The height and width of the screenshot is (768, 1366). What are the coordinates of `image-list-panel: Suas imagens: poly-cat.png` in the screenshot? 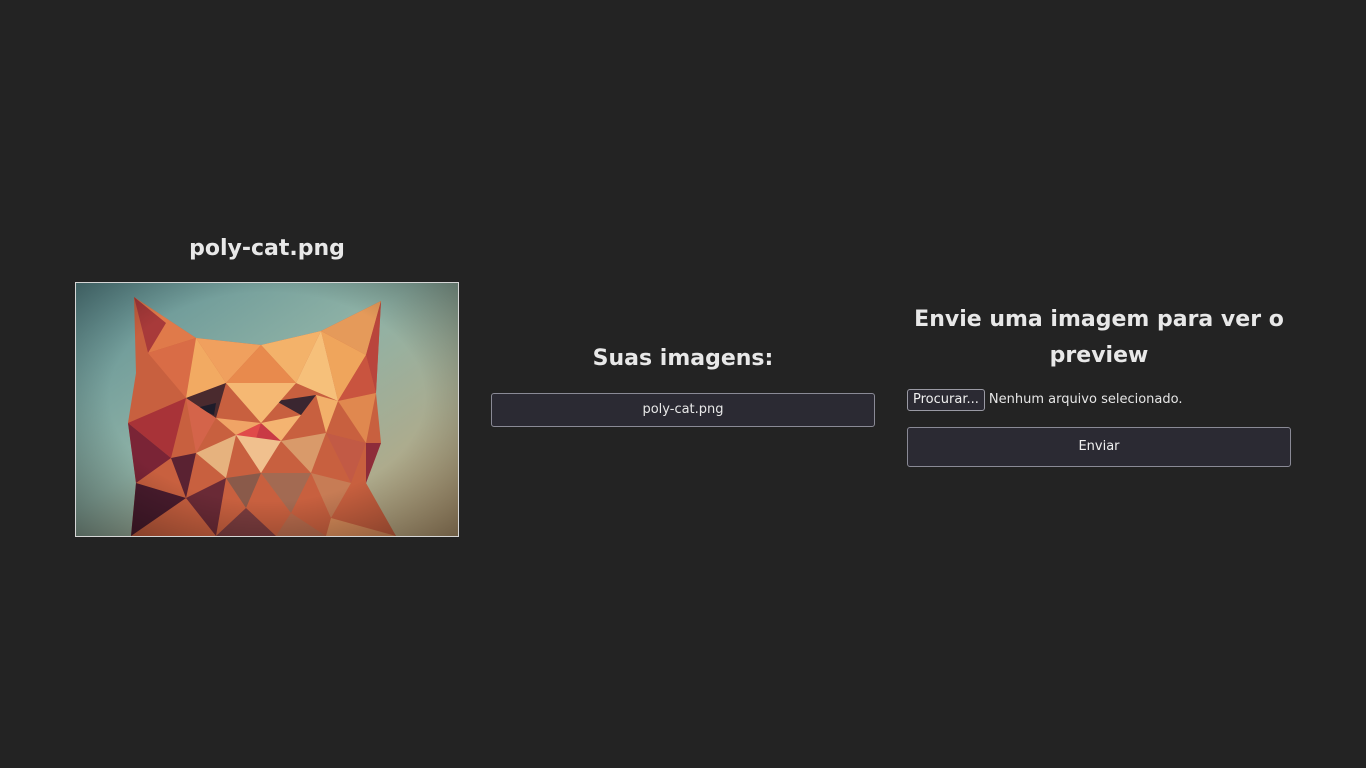 It's located at (683, 384).